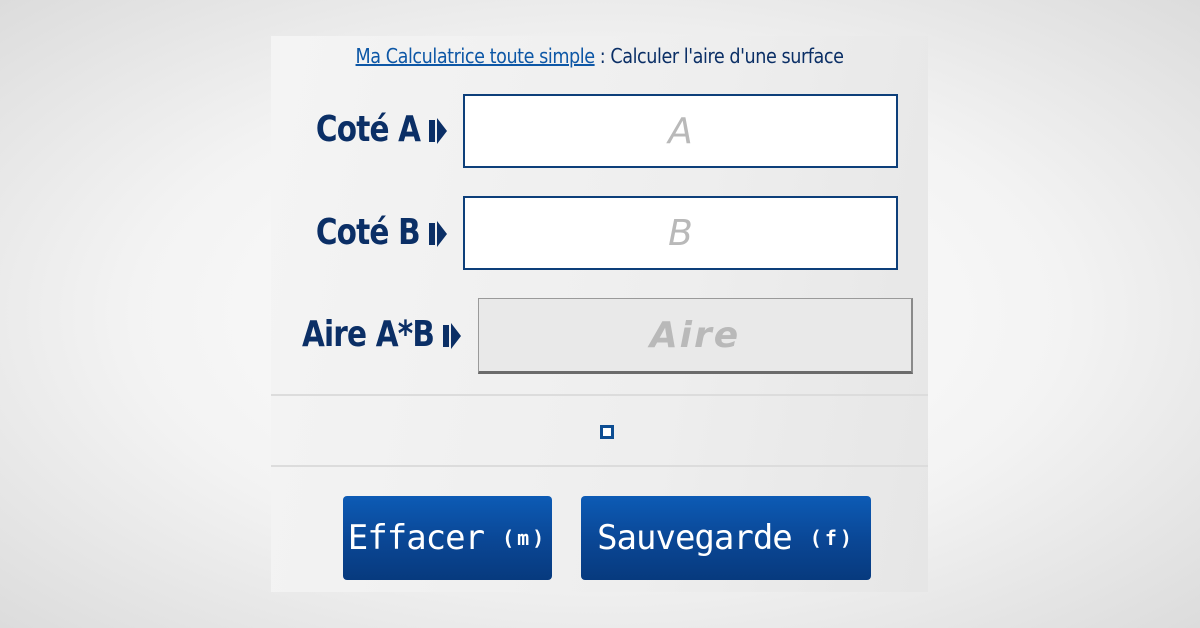 This screenshot has height=628, width=1200. Describe the element at coordinates (525, 538) in the screenshot. I see `clear-shortcut-key: (m)` at that location.